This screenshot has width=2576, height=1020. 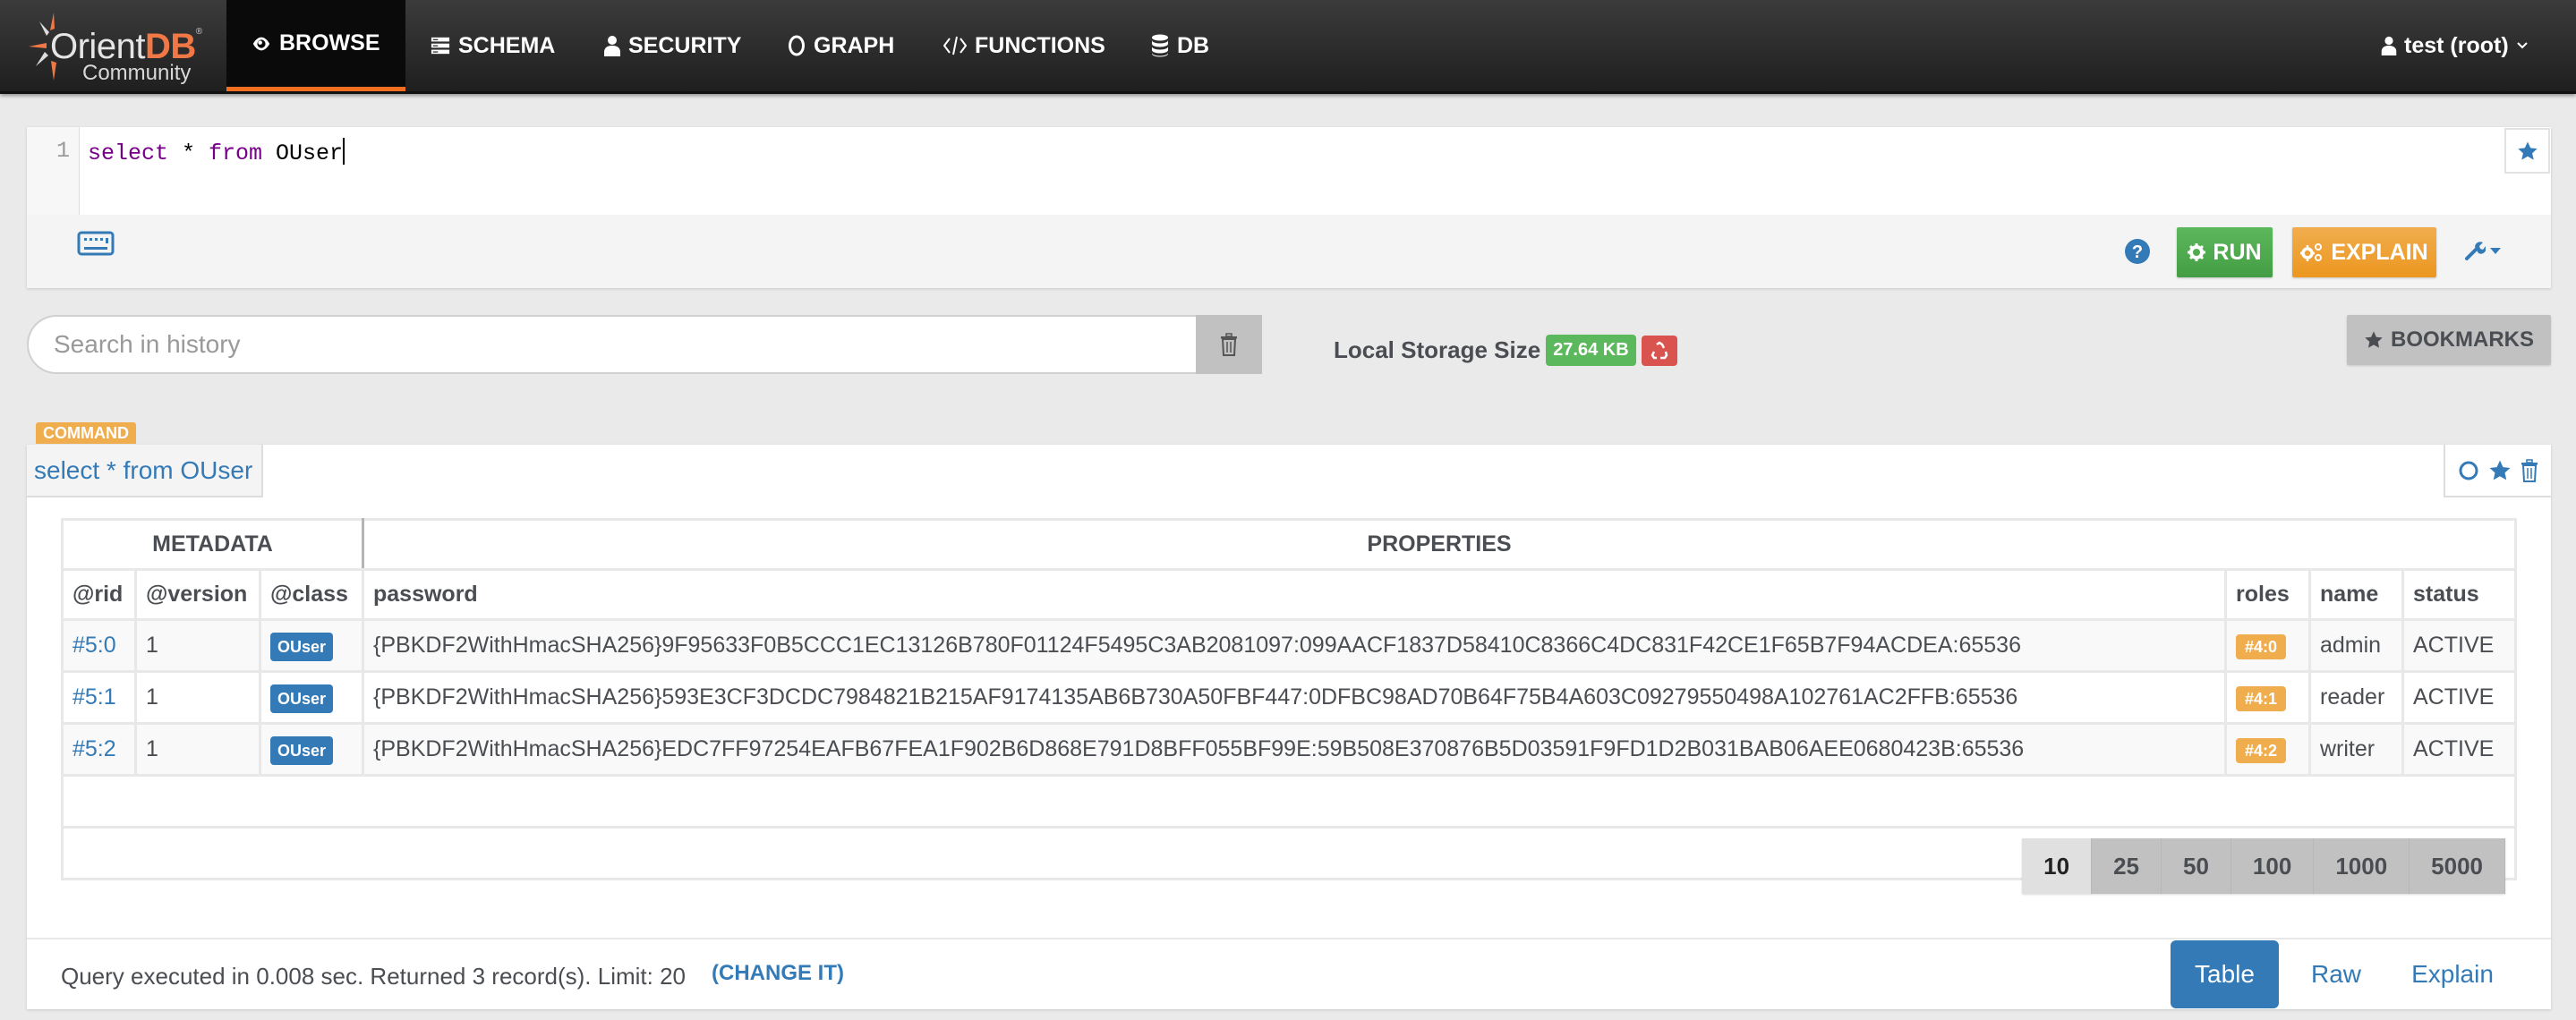 I want to click on code-icon, so click(x=955, y=45).